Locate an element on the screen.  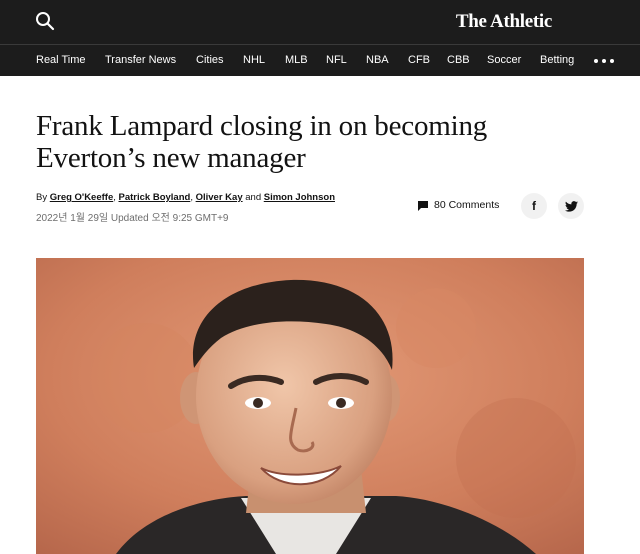
nav-item-transfer-news: Transfer News is located at coordinates (140, 60).